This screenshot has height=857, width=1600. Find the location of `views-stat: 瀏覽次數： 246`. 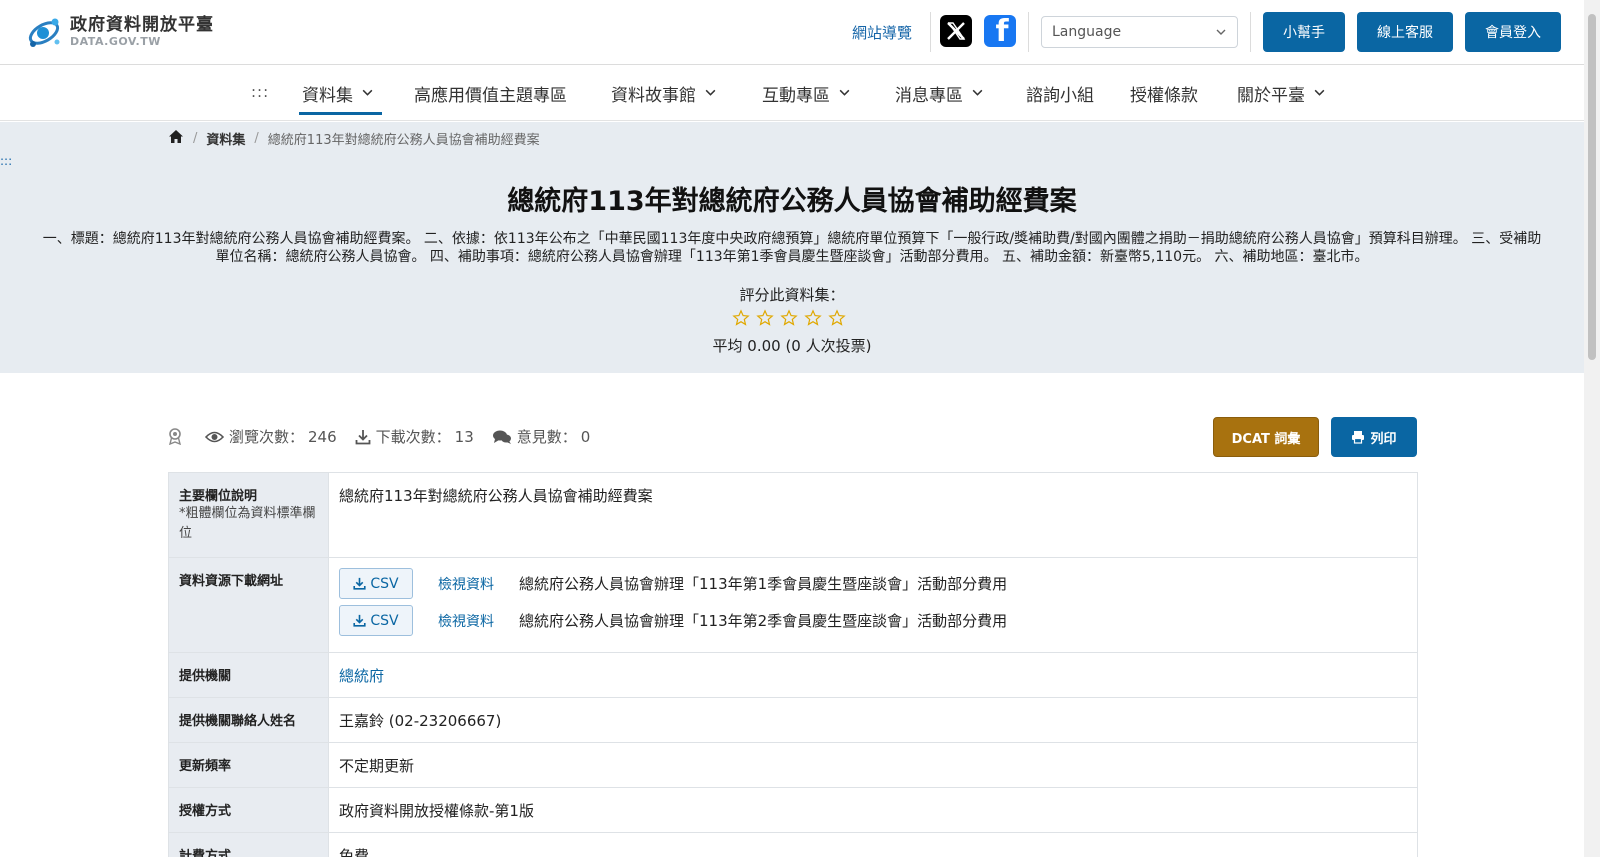

views-stat: 瀏覽次數： 246 is located at coordinates (271, 436).